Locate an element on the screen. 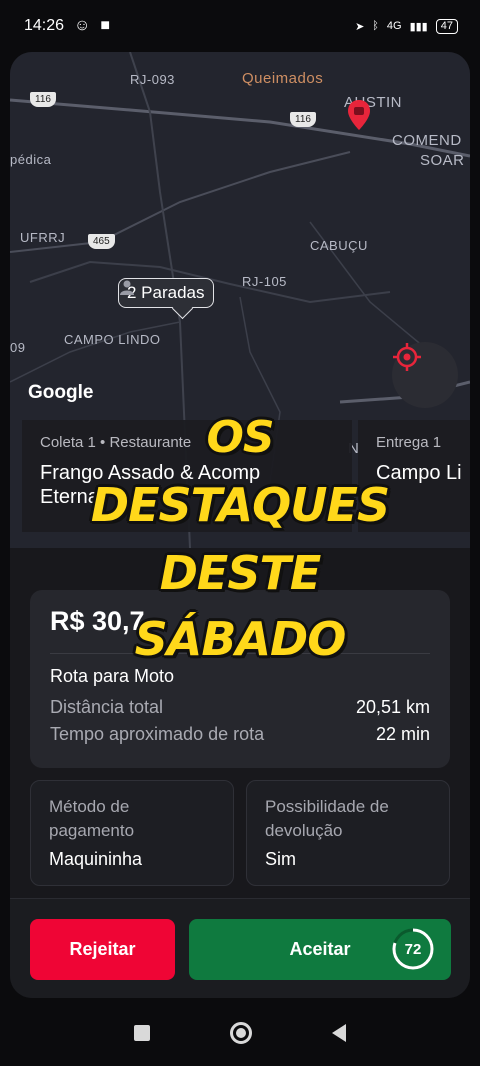 This screenshot has height=1066, width=480. back-button is located at coordinates (339, 1033).